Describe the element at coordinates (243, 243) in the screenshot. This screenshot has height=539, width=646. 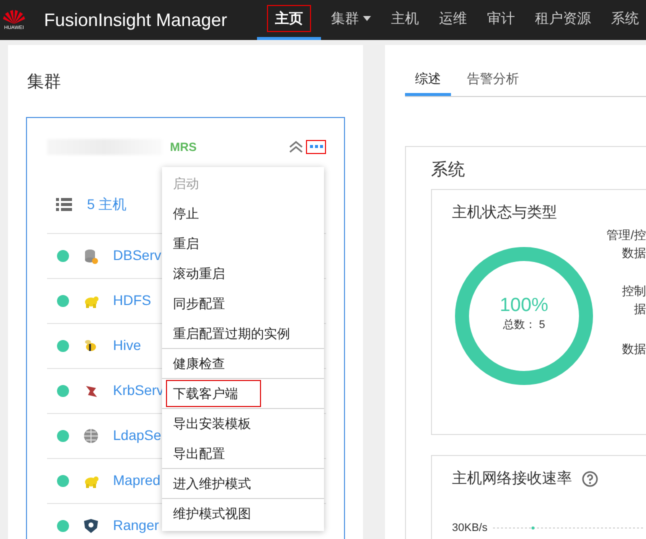
I see `menu-item: 重启` at that location.